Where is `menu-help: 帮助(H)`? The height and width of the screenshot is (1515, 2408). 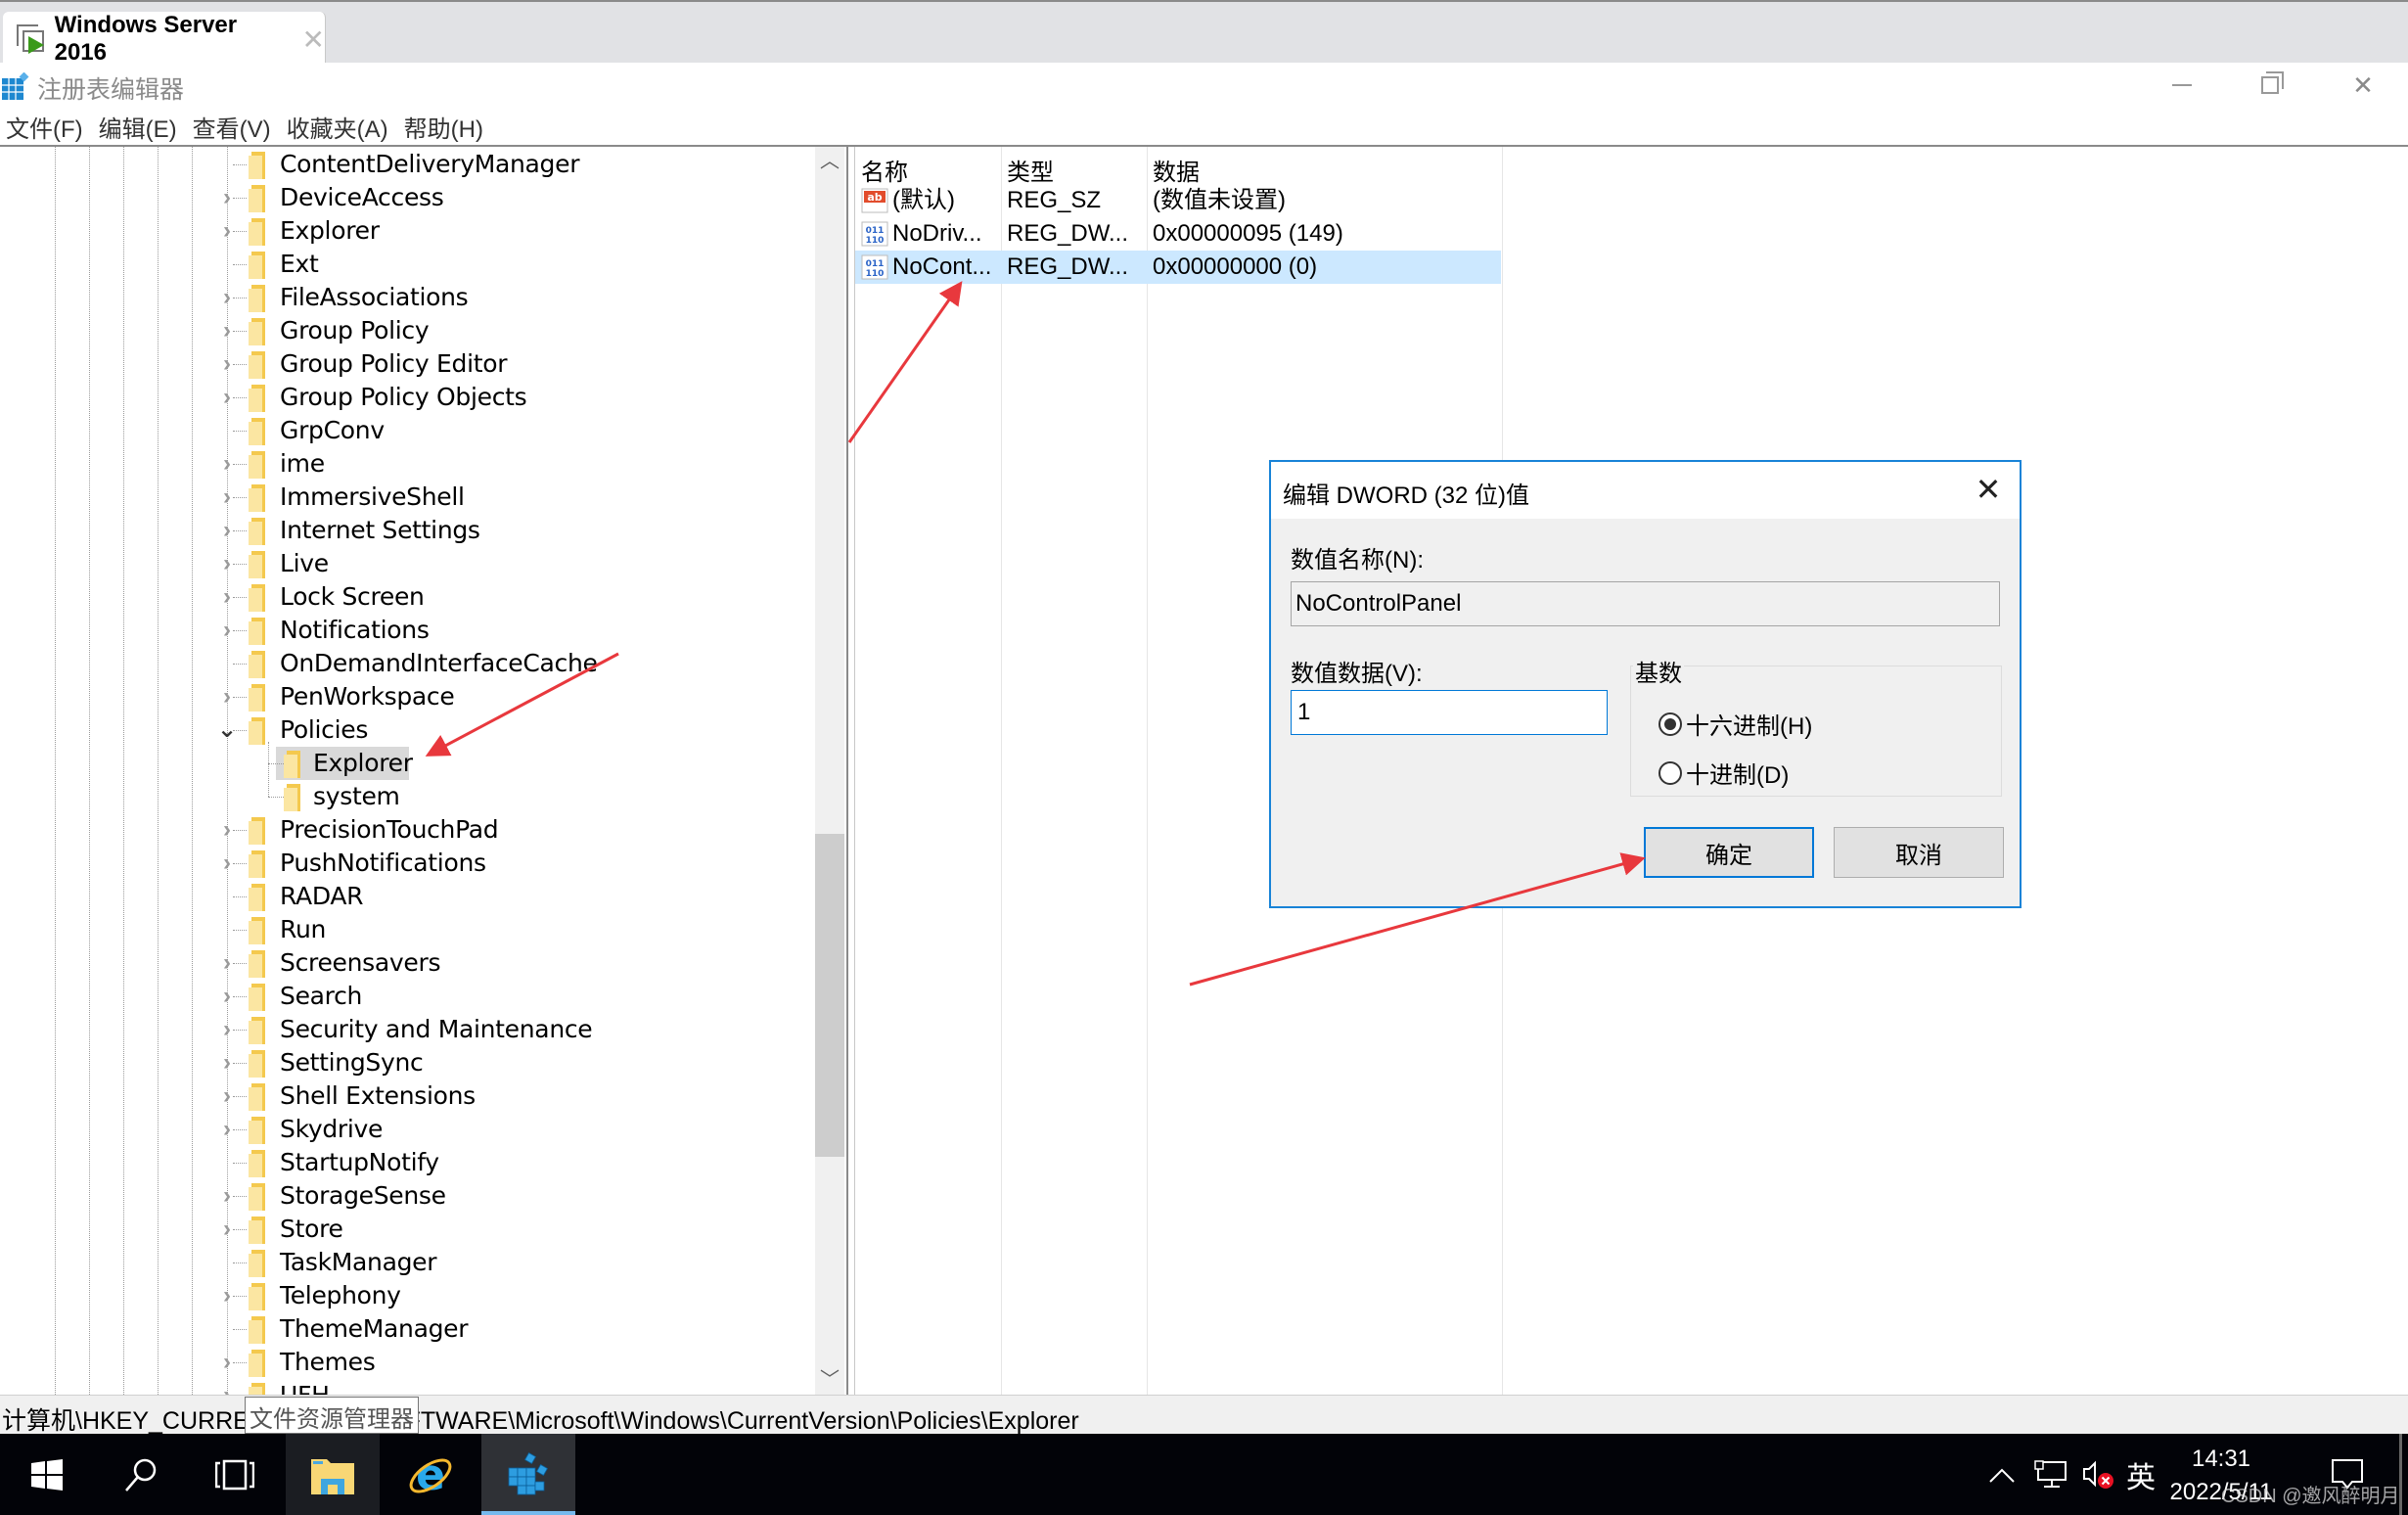
menu-help: 帮助(H) is located at coordinates (445, 127).